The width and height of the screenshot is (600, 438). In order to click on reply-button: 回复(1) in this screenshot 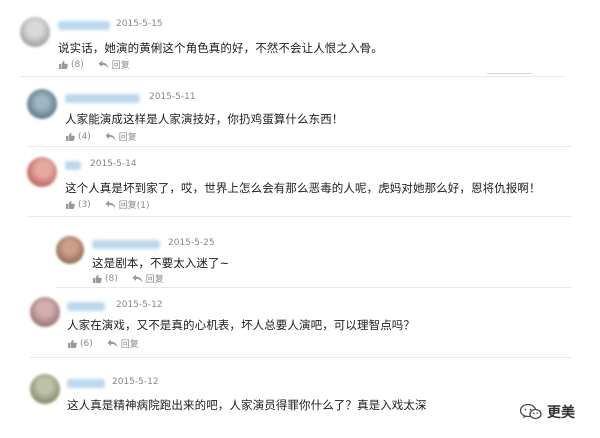, I will do `click(127, 204)`.